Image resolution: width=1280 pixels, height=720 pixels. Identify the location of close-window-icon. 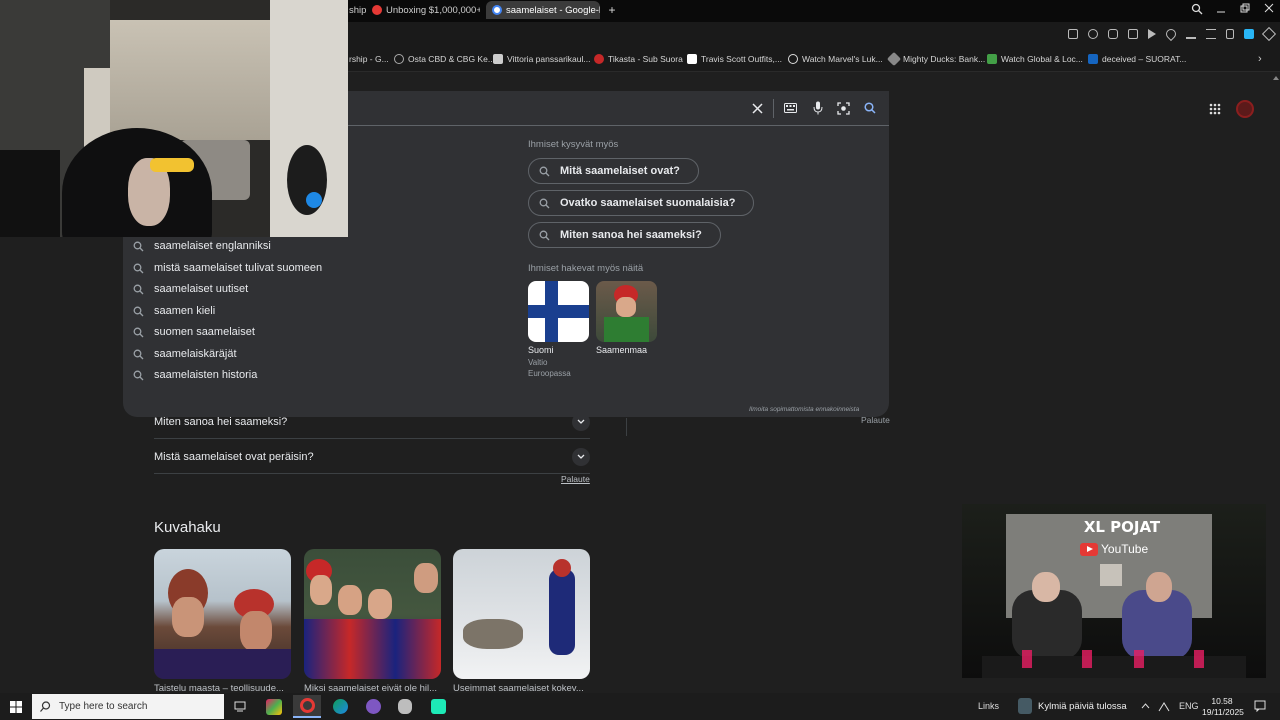
(1269, 8).